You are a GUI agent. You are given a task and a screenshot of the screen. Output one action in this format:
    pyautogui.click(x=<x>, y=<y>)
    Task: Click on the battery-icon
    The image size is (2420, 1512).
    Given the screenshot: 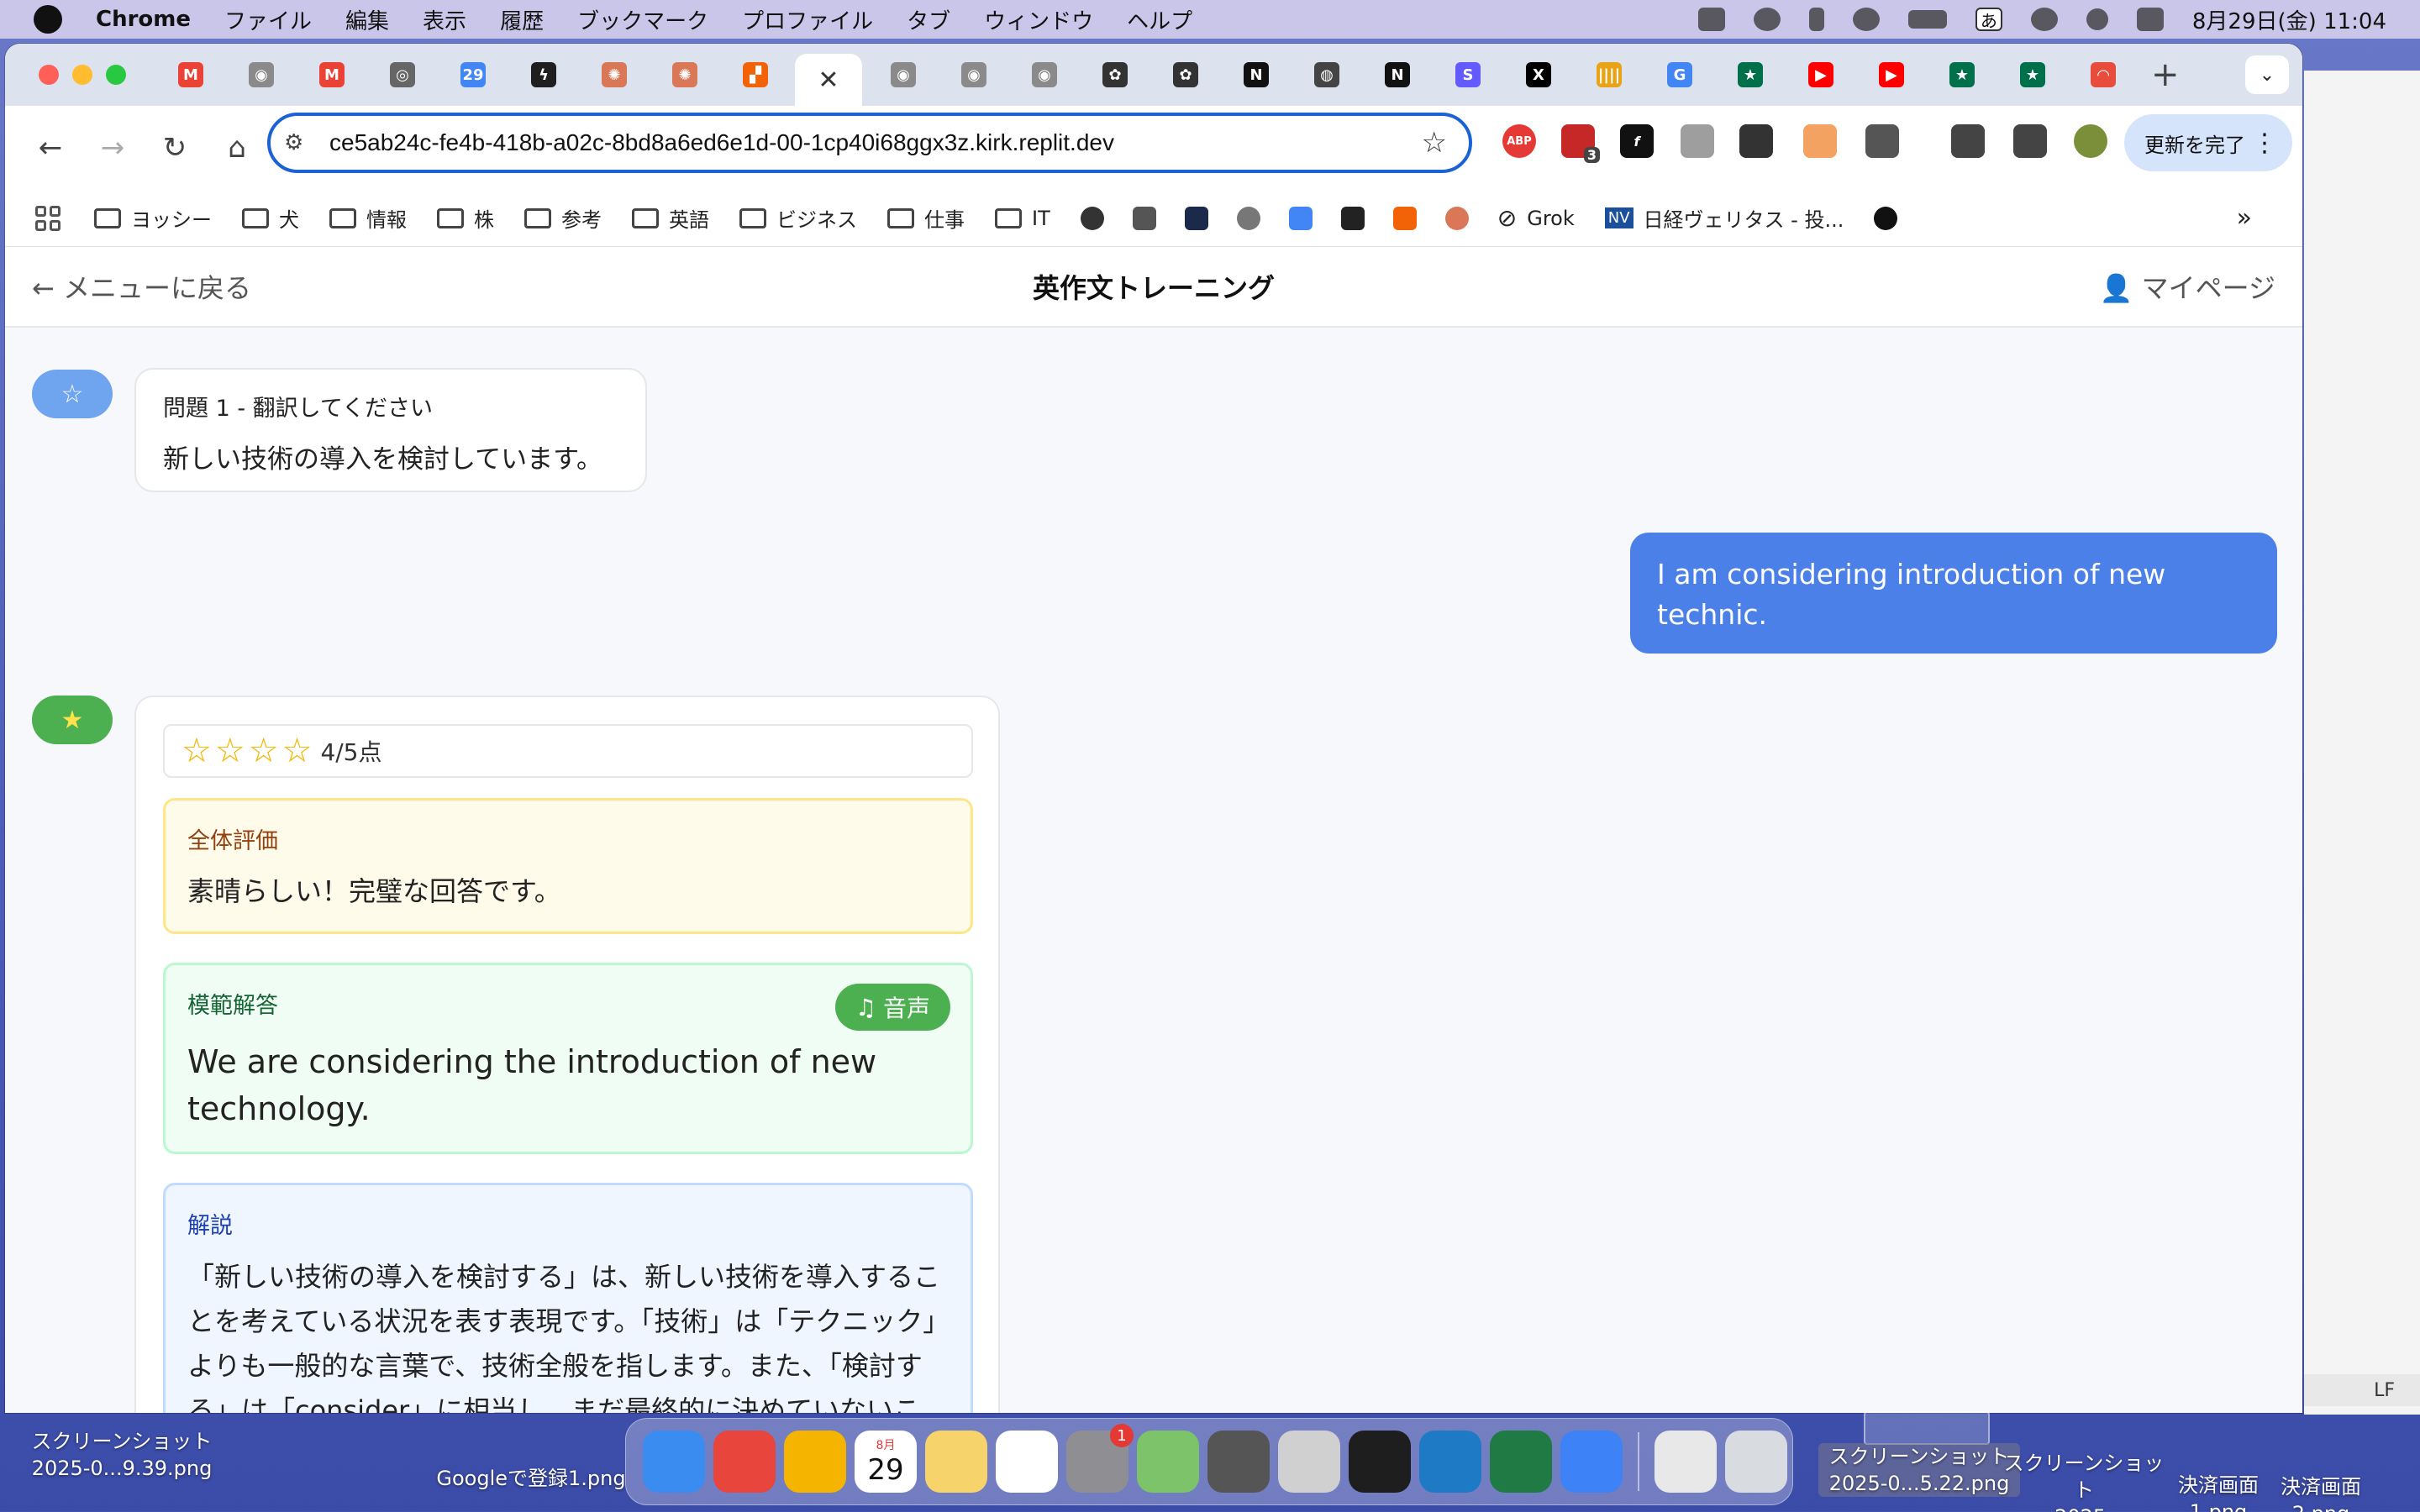 What is the action you would take?
    pyautogui.click(x=1927, y=19)
    